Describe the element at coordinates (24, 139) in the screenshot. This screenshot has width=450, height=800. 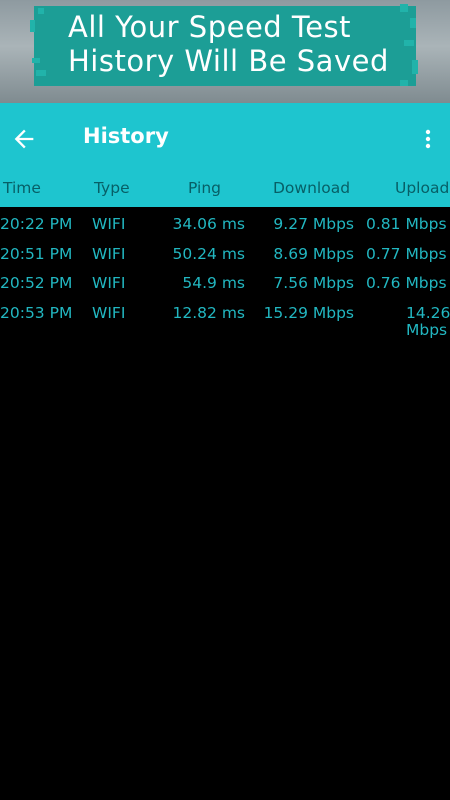
I see `arrow-back-icon` at that location.